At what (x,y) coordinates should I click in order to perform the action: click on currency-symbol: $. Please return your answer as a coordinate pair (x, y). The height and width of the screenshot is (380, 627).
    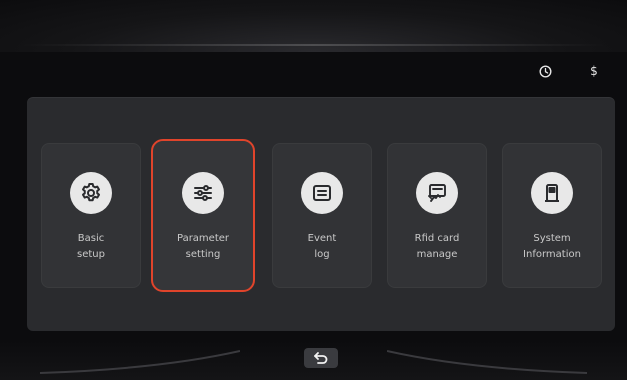
    Looking at the image, I should click on (594, 71).